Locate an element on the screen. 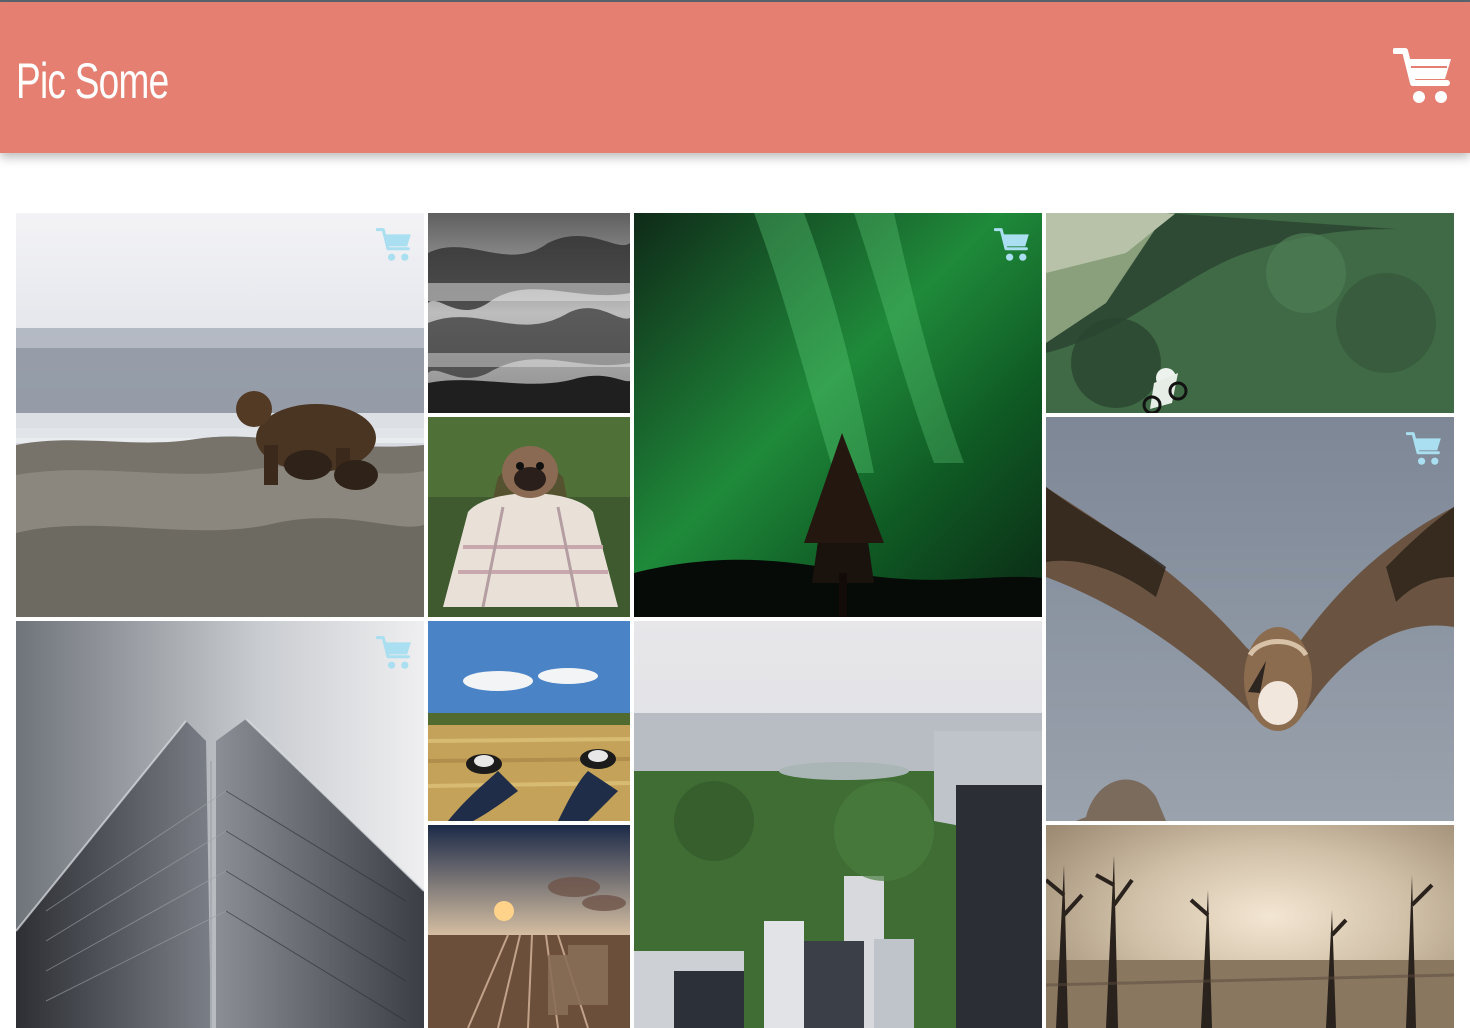 The image size is (1470, 1028). photo-pug-in-blanket is located at coordinates (529, 517).